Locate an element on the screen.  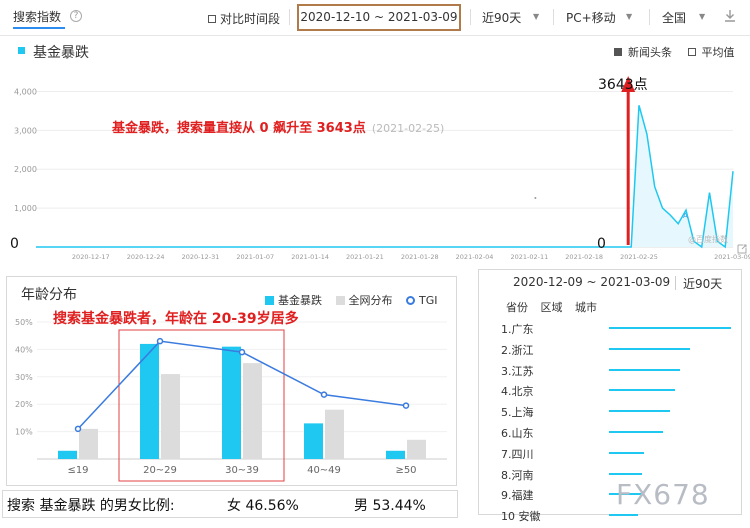
x-tick-label: 2020-12-24 is located at coordinates (146, 257).